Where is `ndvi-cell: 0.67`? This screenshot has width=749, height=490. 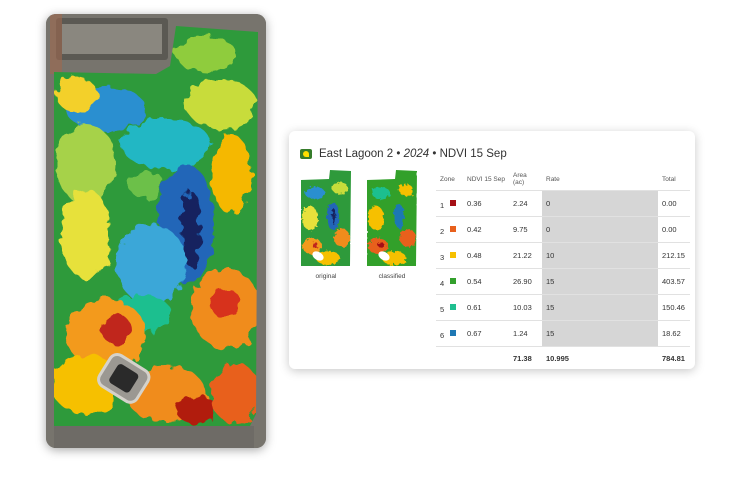
ndvi-cell: 0.67 is located at coordinates (486, 333).